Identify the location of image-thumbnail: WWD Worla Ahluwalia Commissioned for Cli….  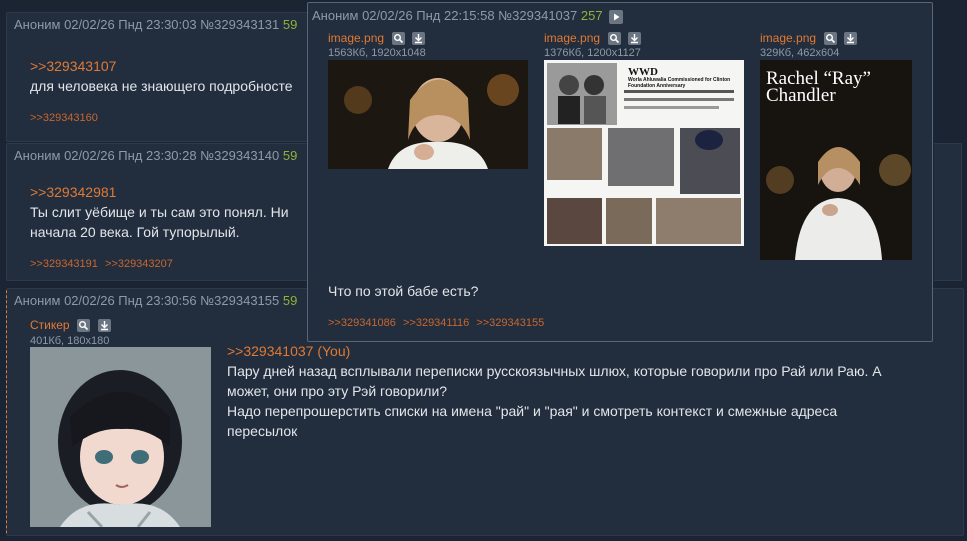
(644, 153).